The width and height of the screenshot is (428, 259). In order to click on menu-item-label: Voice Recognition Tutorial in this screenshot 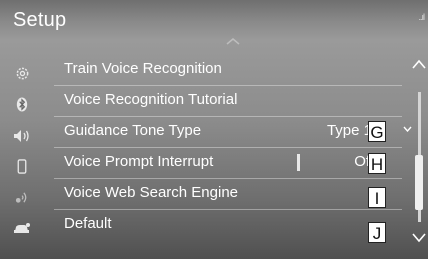, I will do `click(151, 99)`.